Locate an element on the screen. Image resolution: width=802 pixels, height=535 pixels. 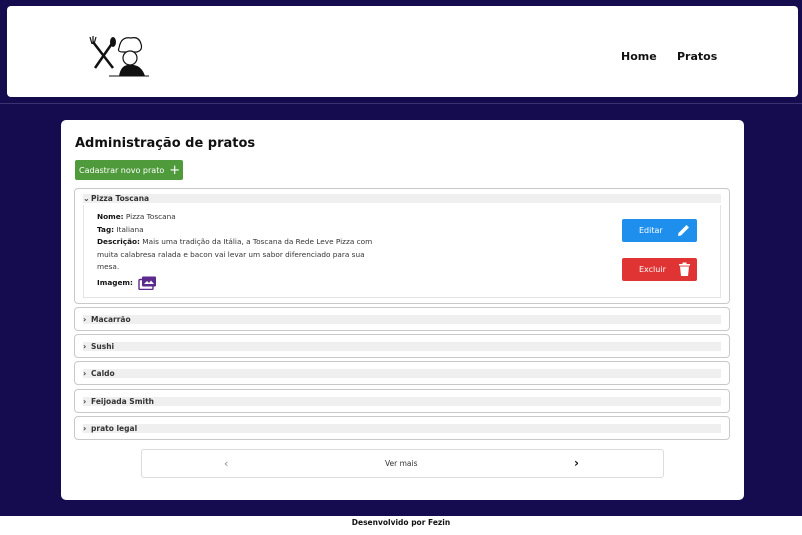
name-label: Nome: is located at coordinates (110, 216).